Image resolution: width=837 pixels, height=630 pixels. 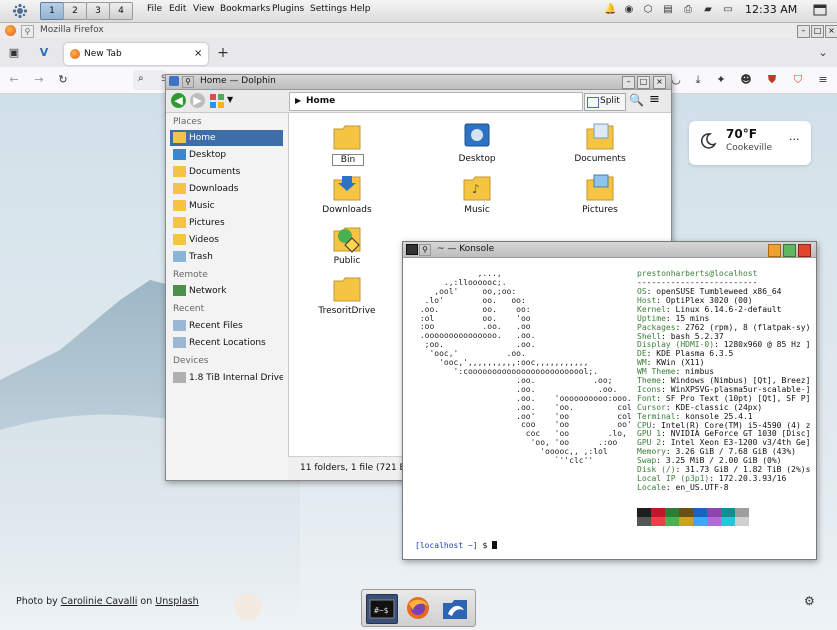 What do you see at coordinates (708, 10) in the screenshot?
I see `clipboard-icon: ▰` at bounding box center [708, 10].